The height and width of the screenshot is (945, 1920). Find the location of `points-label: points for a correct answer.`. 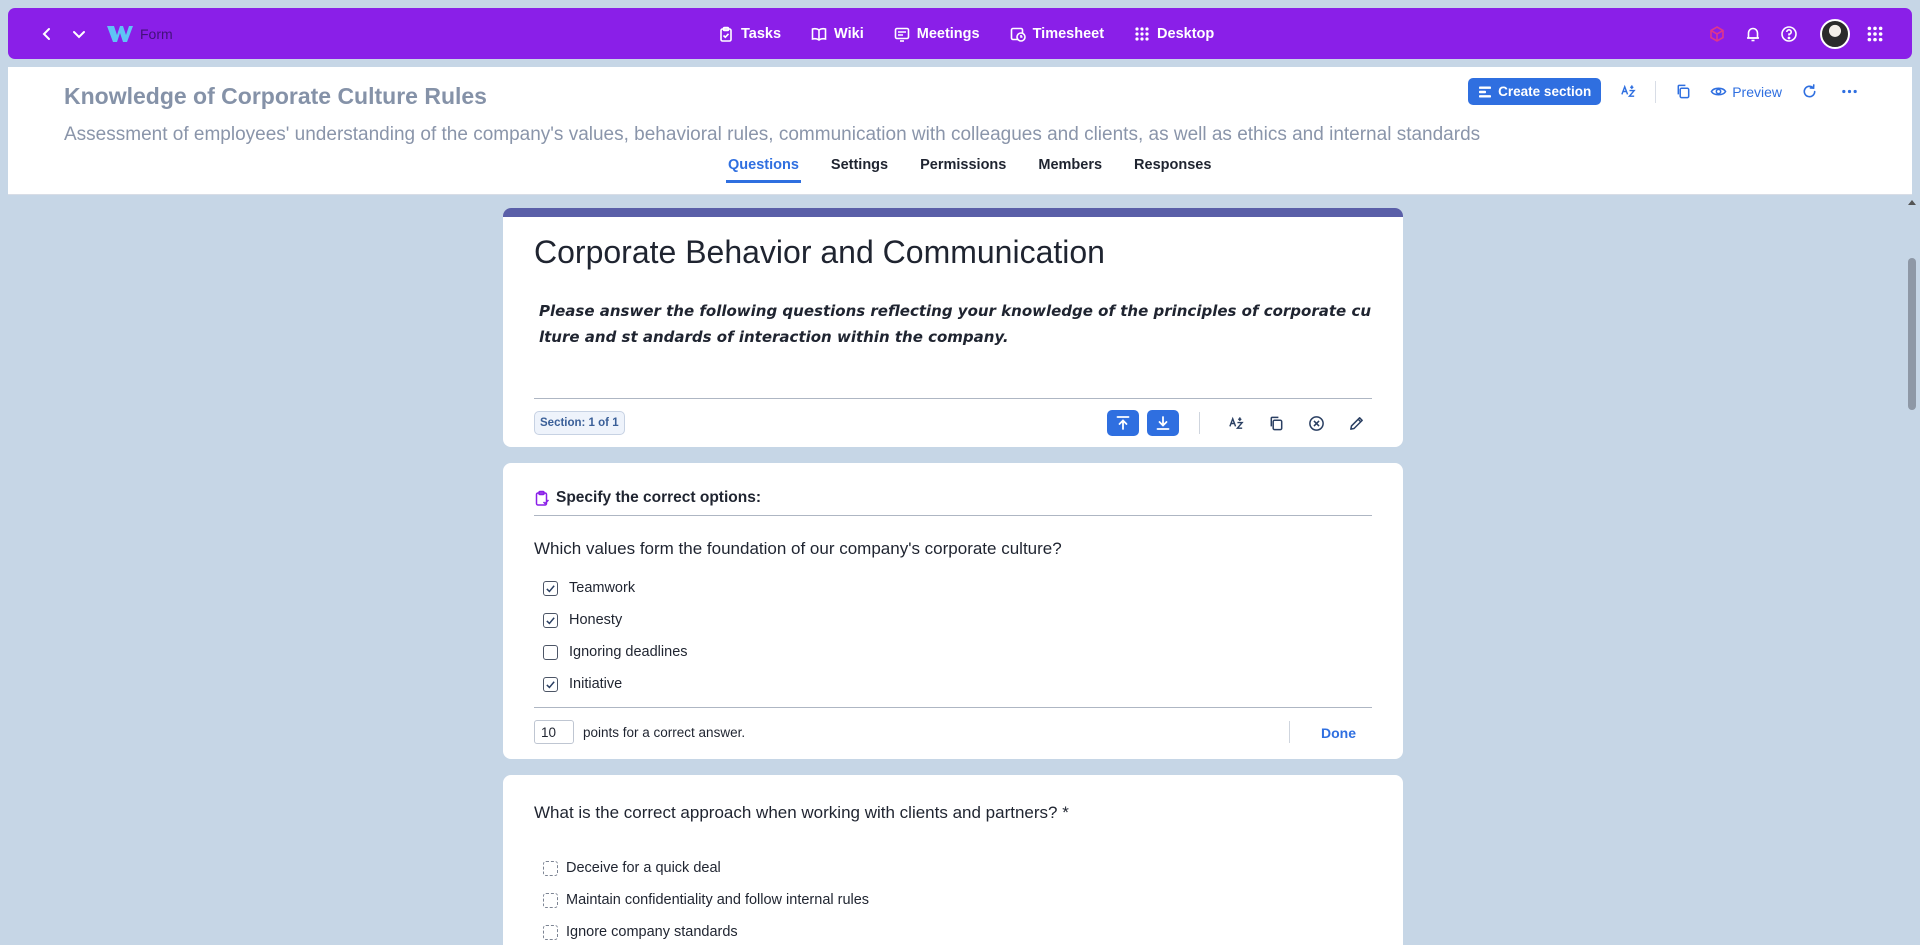

points-label: points for a correct answer. is located at coordinates (664, 732).